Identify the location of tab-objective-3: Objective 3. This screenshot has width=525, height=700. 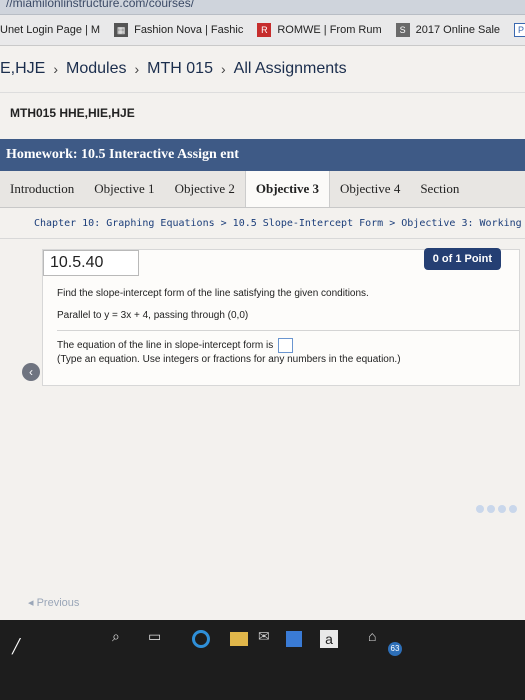
(287, 189).